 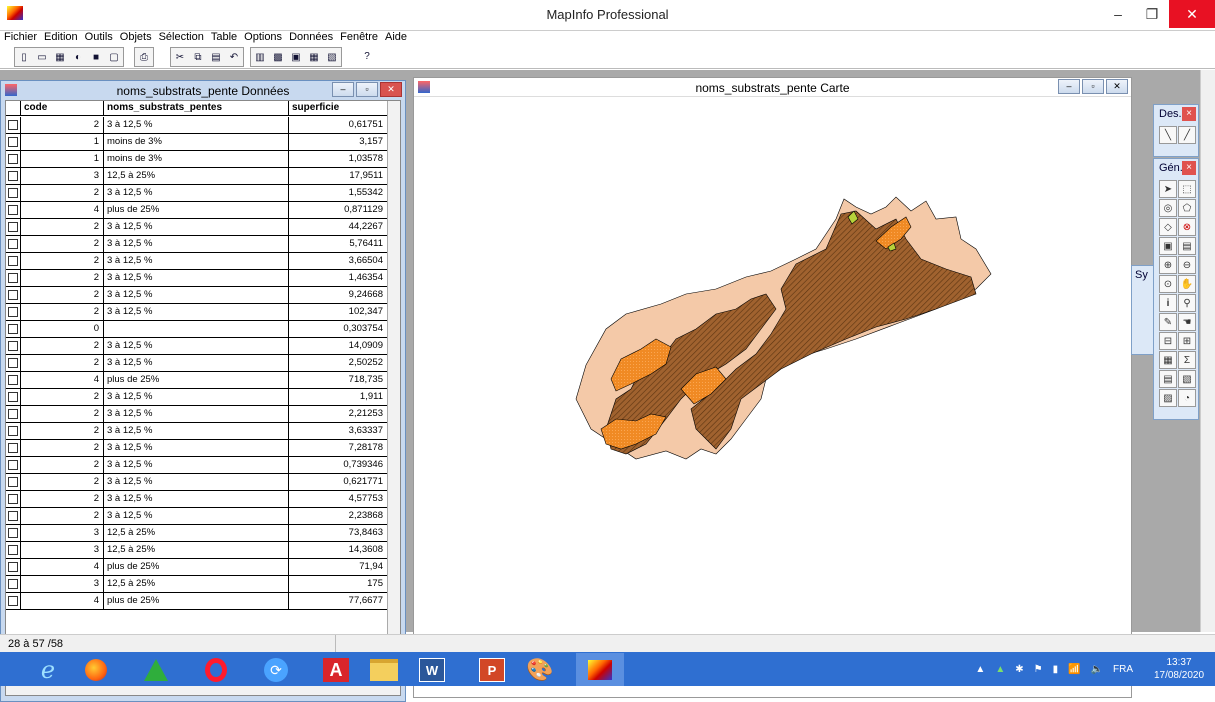 I want to click on change-view-icon: ⊙, so click(x=1168, y=284).